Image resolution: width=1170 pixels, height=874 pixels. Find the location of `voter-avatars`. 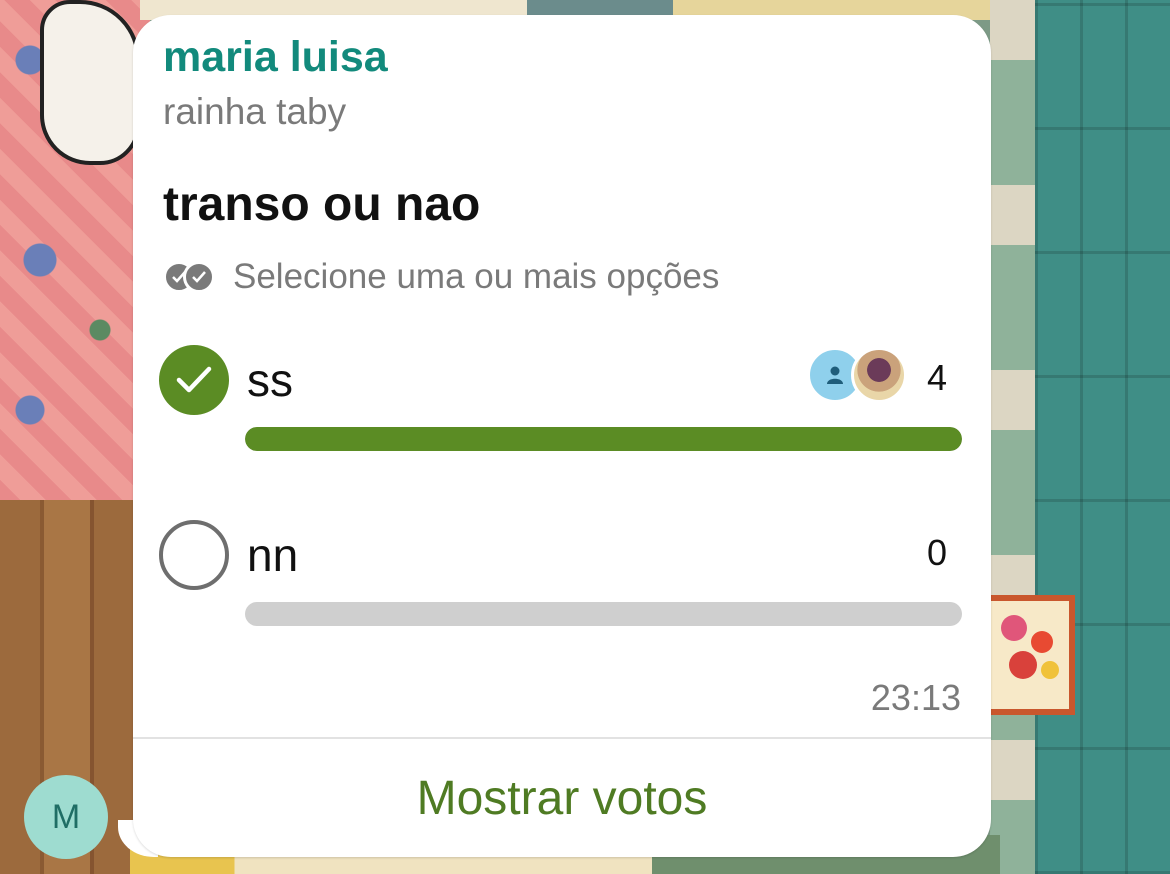

voter-avatars is located at coordinates (857, 375).